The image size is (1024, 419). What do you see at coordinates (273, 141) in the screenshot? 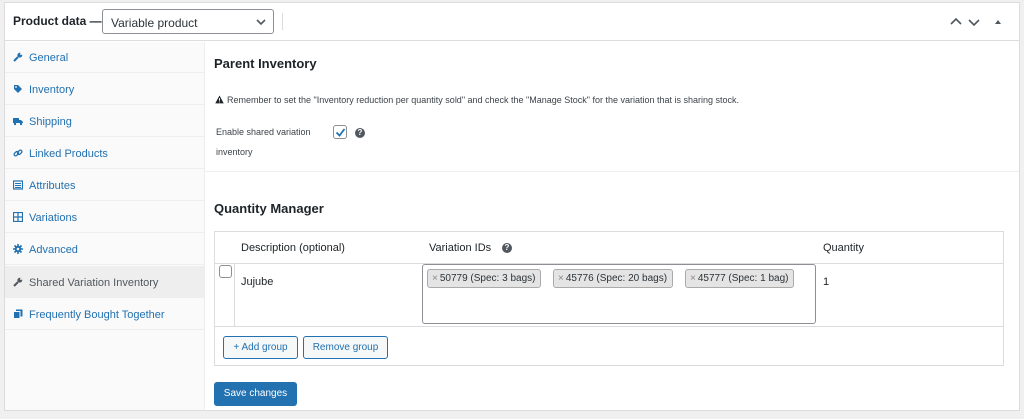
I see `enable-shared-inventory-label: Enable shared variation inventory` at bounding box center [273, 141].